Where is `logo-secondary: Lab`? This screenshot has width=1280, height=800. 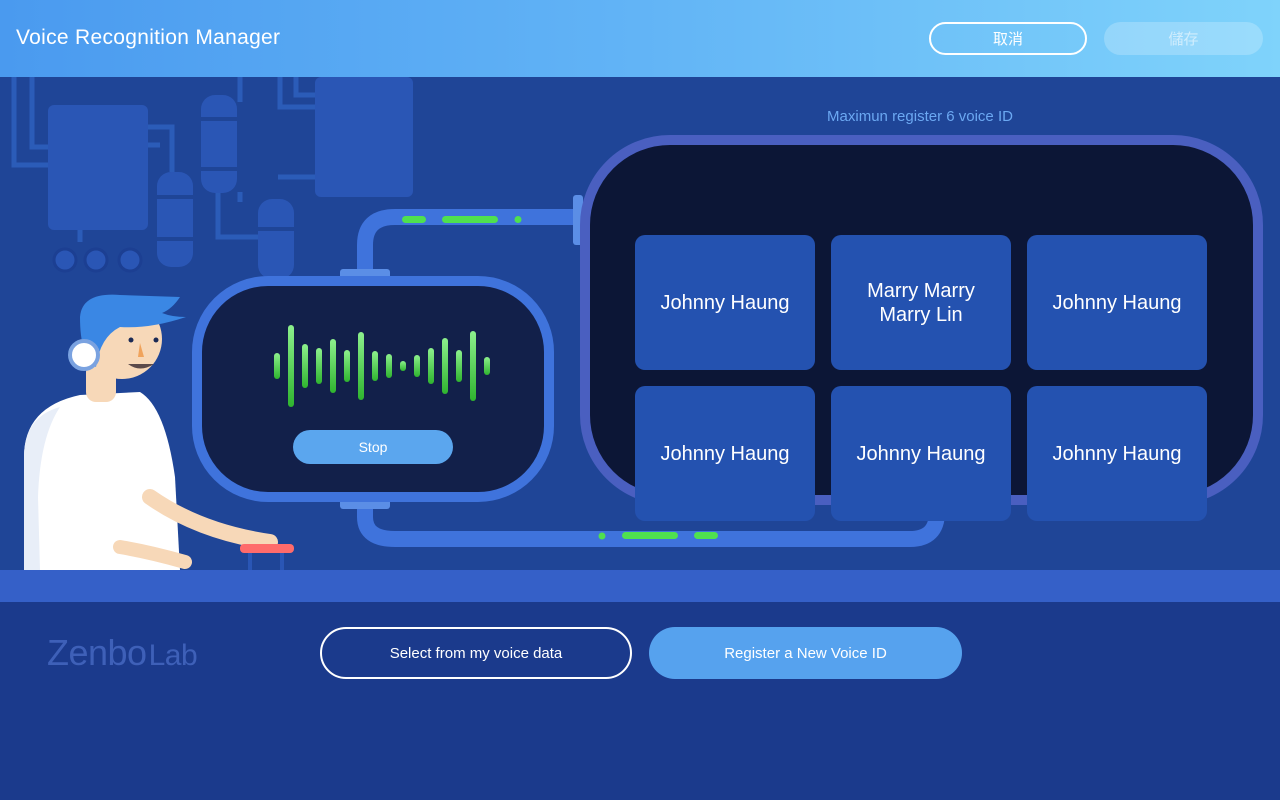 logo-secondary: Lab is located at coordinates (173, 655).